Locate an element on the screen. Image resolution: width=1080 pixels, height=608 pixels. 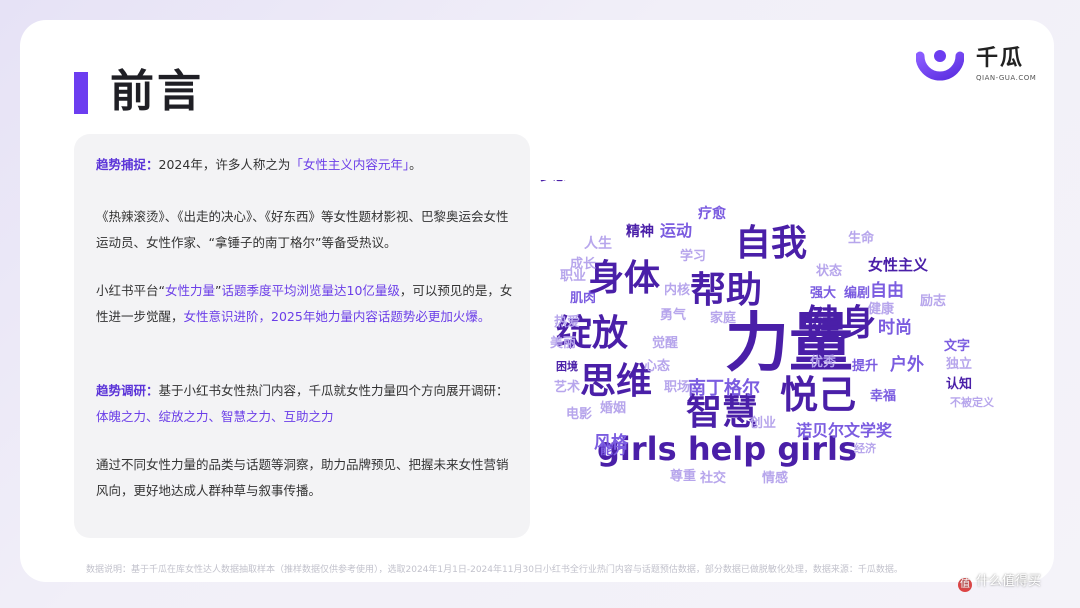
word-cloud-term: 能力 is located at coordinates (613, 450).